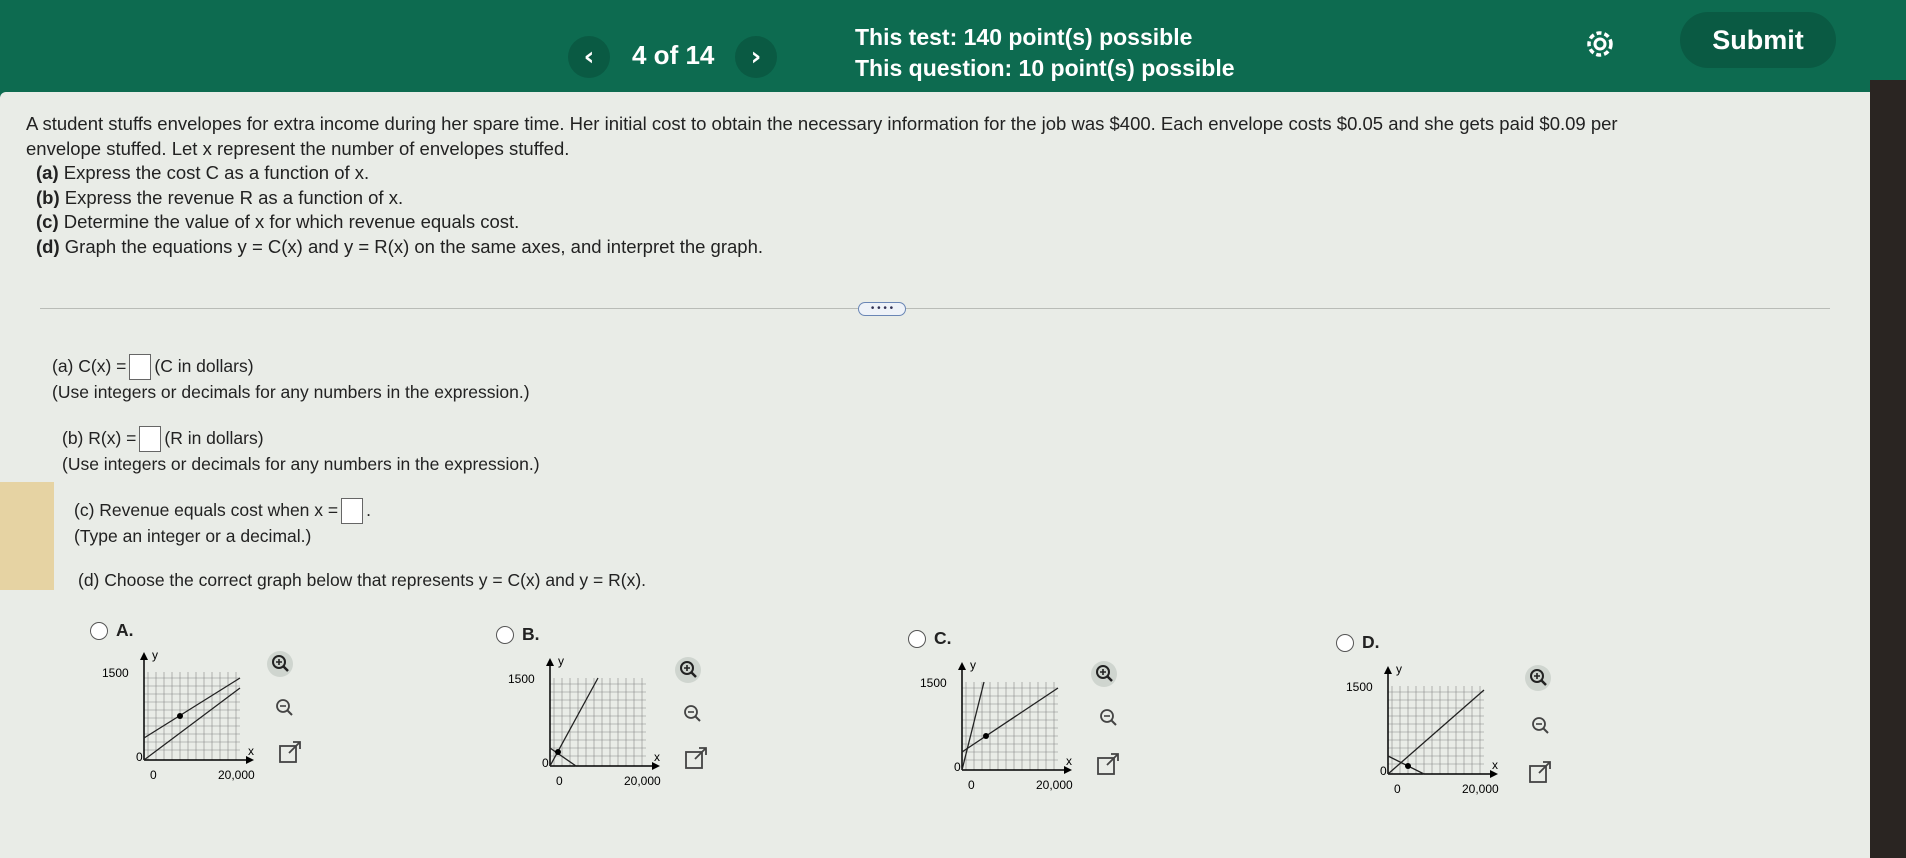 The image size is (1906, 858). Describe the element at coordinates (1600, 44) in the screenshot. I see `settings-gear-icon` at that location.